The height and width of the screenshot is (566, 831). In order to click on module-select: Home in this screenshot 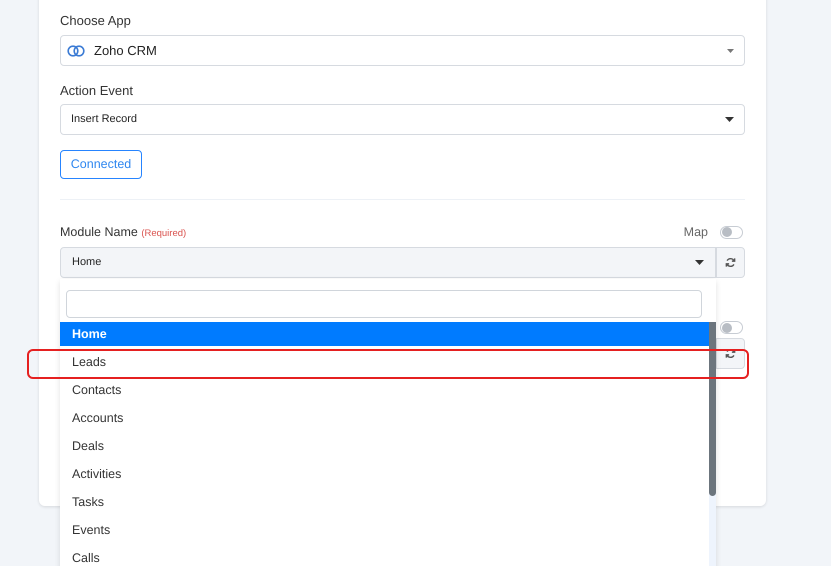, I will do `click(388, 262)`.